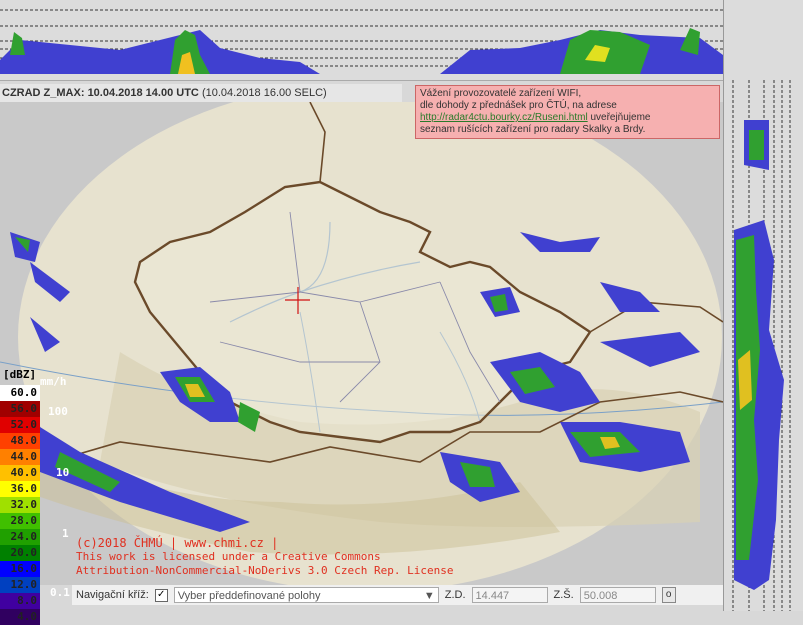 This screenshot has width=803, height=625. I want to click on rain-mark-10: 10, so click(63, 472).